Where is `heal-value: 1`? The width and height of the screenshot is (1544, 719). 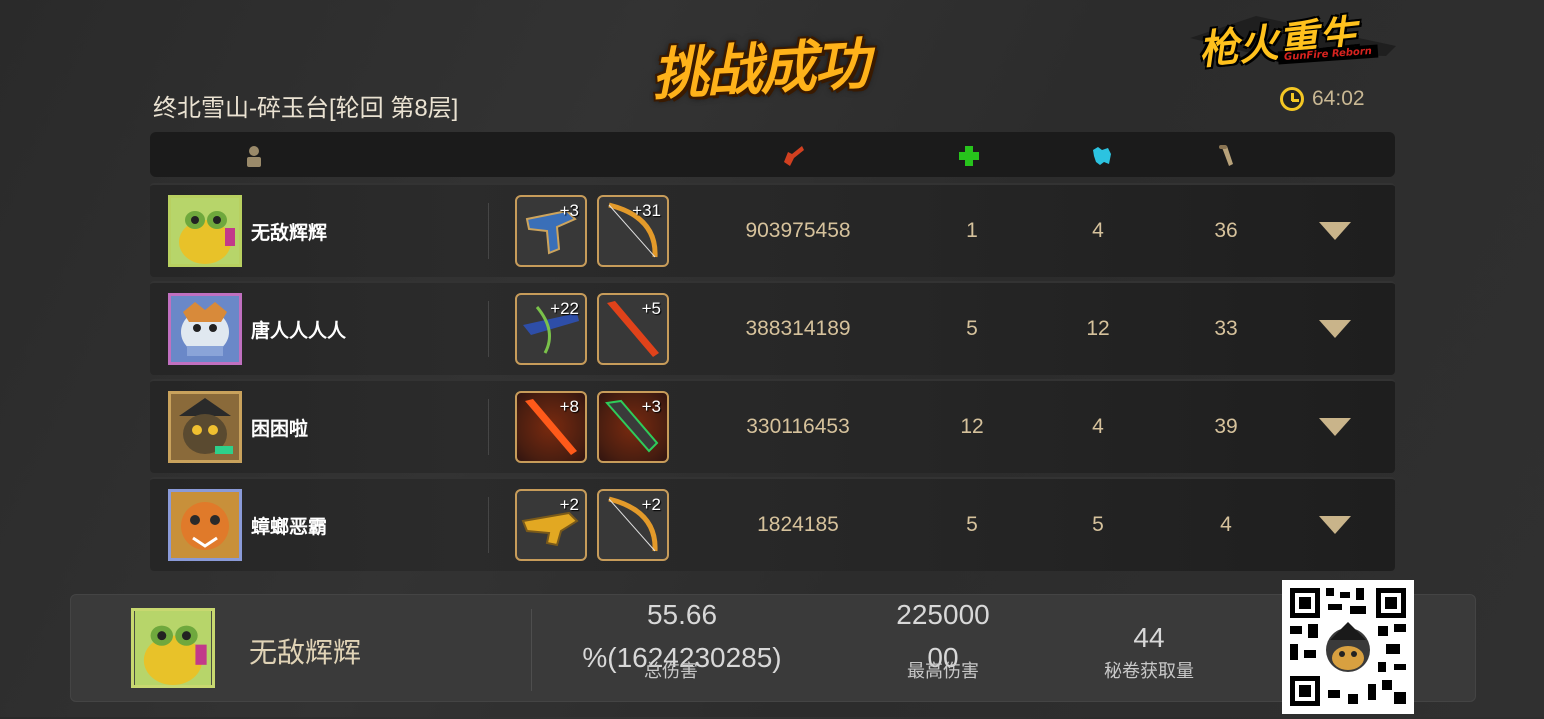 heal-value: 1 is located at coordinates (972, 230).